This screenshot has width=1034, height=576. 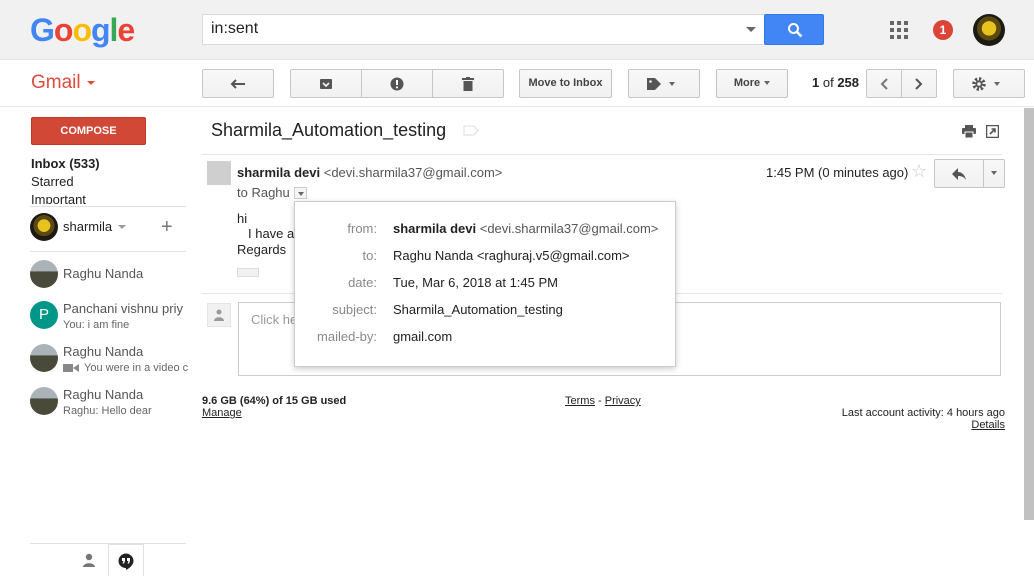 What do you see at coordinates (988, 425) in the screenshot?
I see `activity-details-link: Details` at bounding box center [988, 425].